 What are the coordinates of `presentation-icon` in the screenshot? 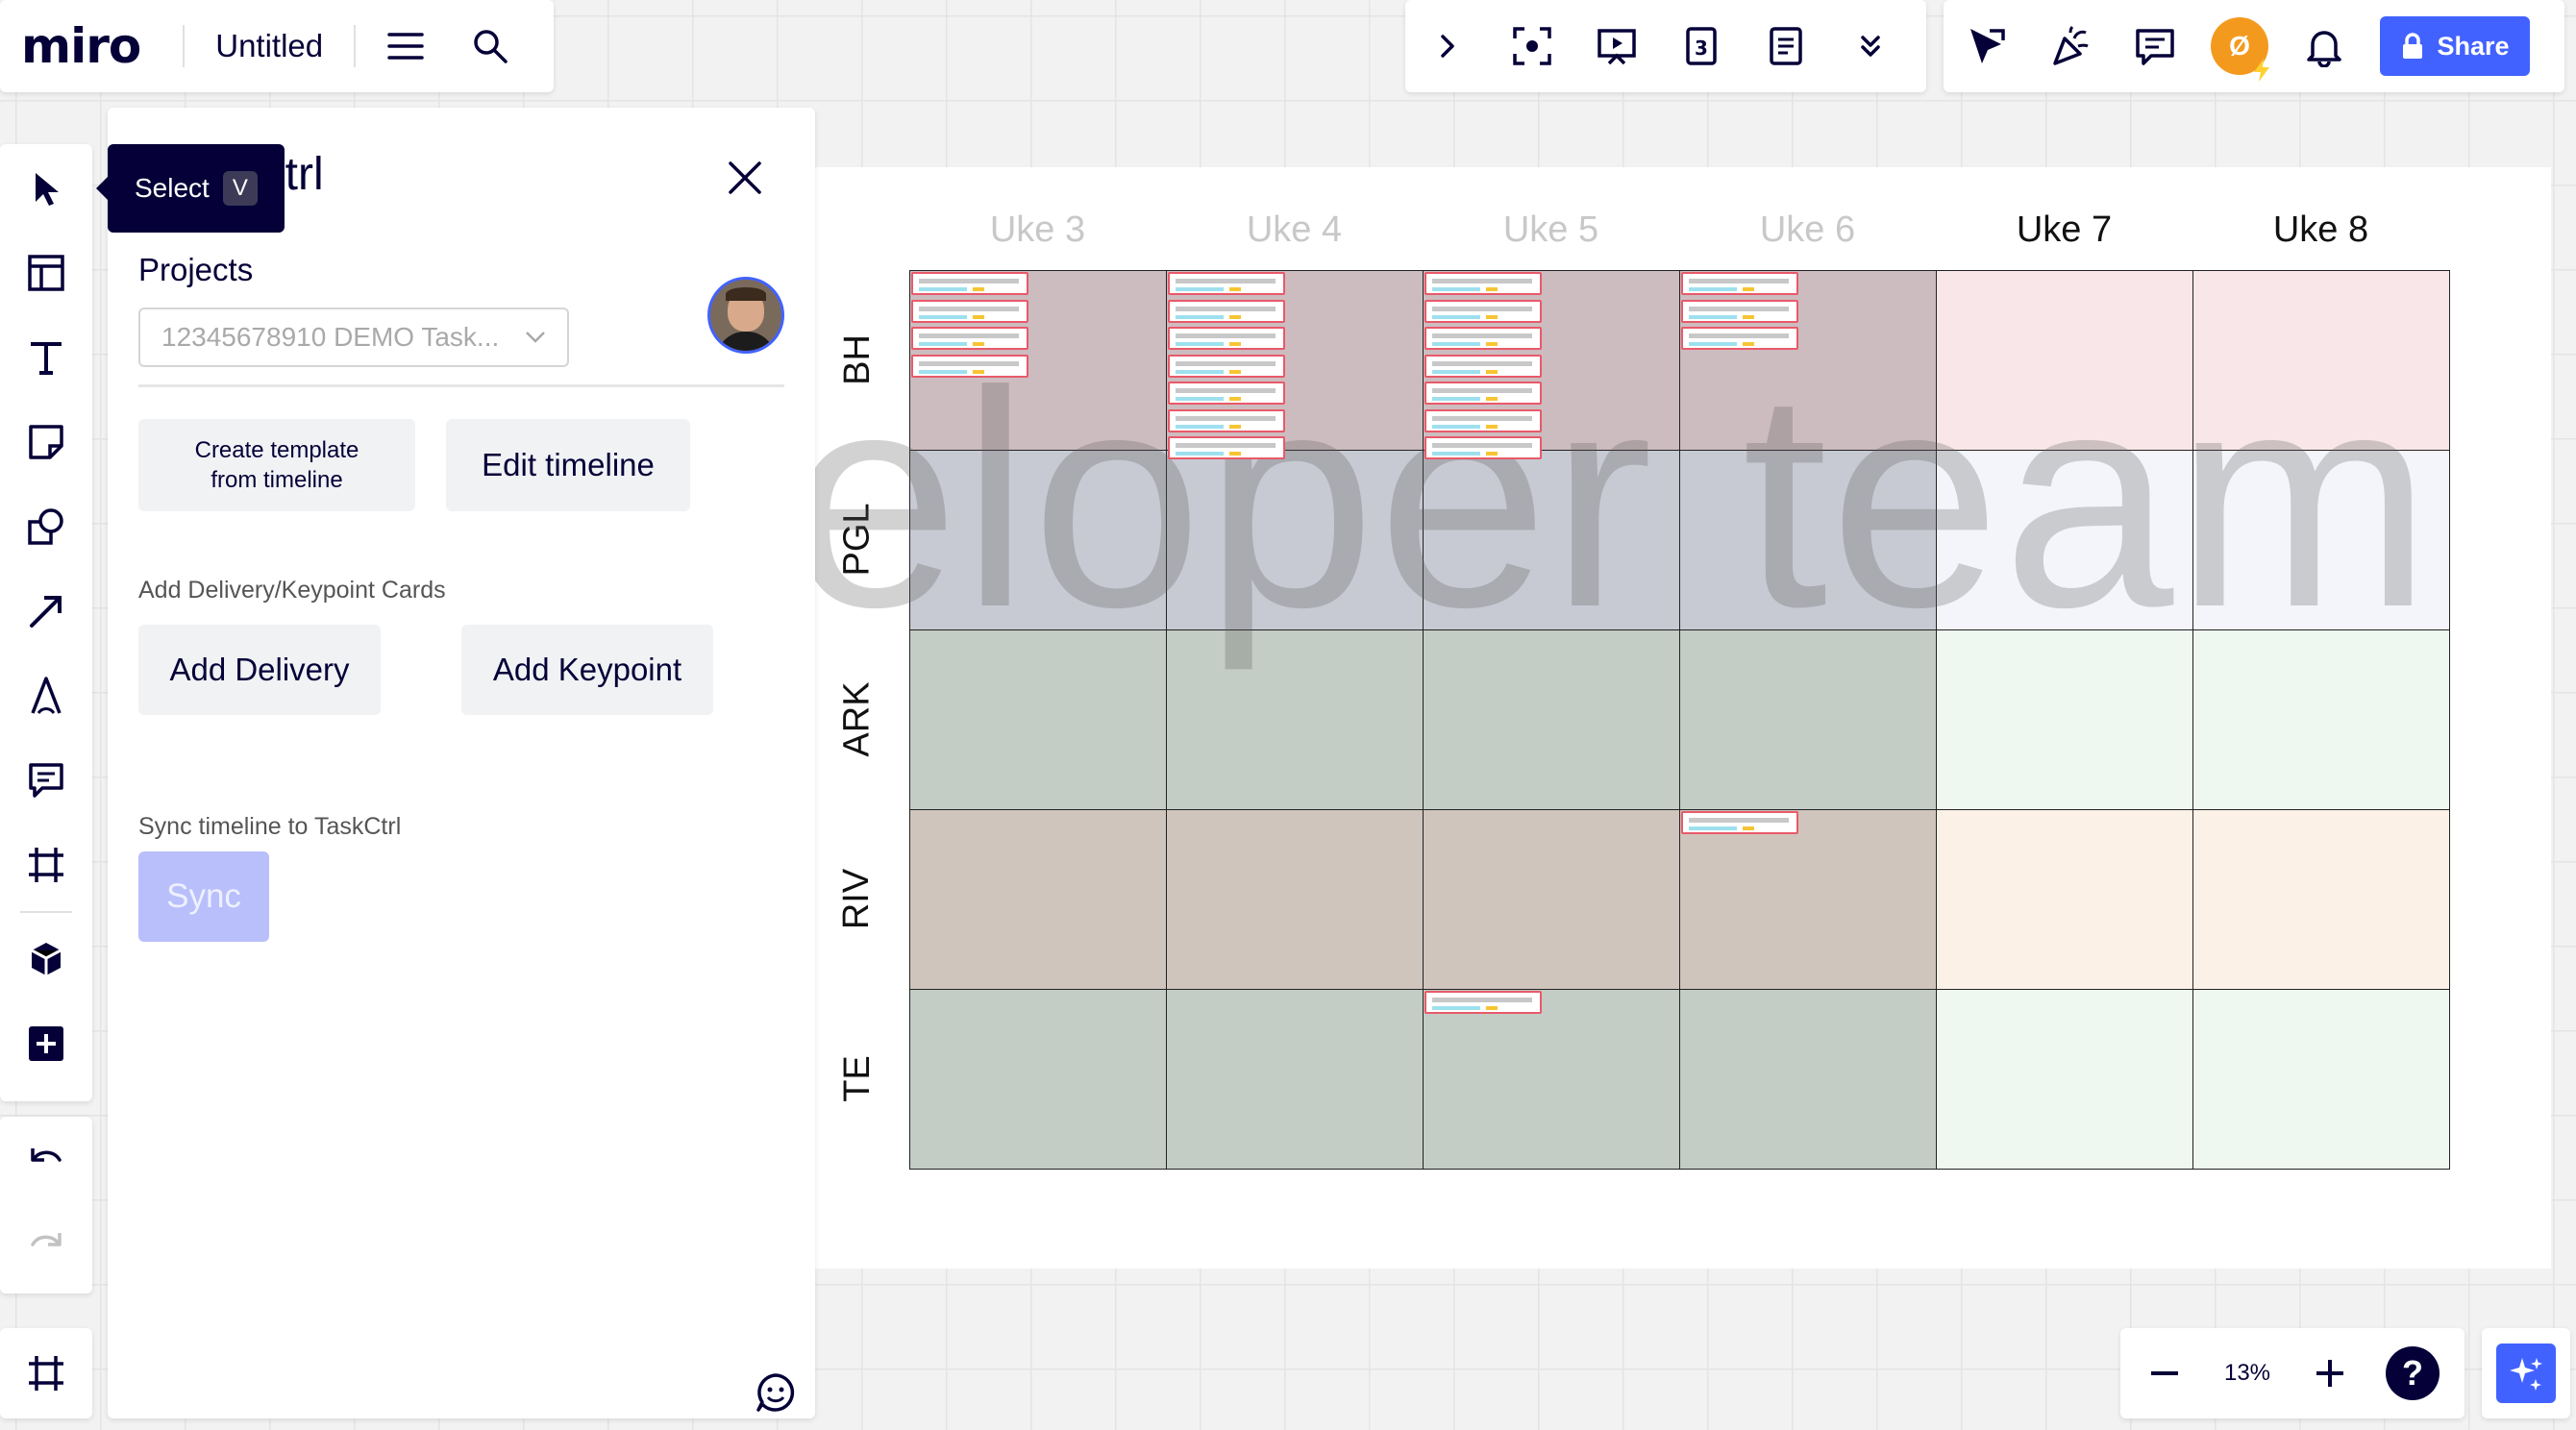 It's located at (1617, 46).